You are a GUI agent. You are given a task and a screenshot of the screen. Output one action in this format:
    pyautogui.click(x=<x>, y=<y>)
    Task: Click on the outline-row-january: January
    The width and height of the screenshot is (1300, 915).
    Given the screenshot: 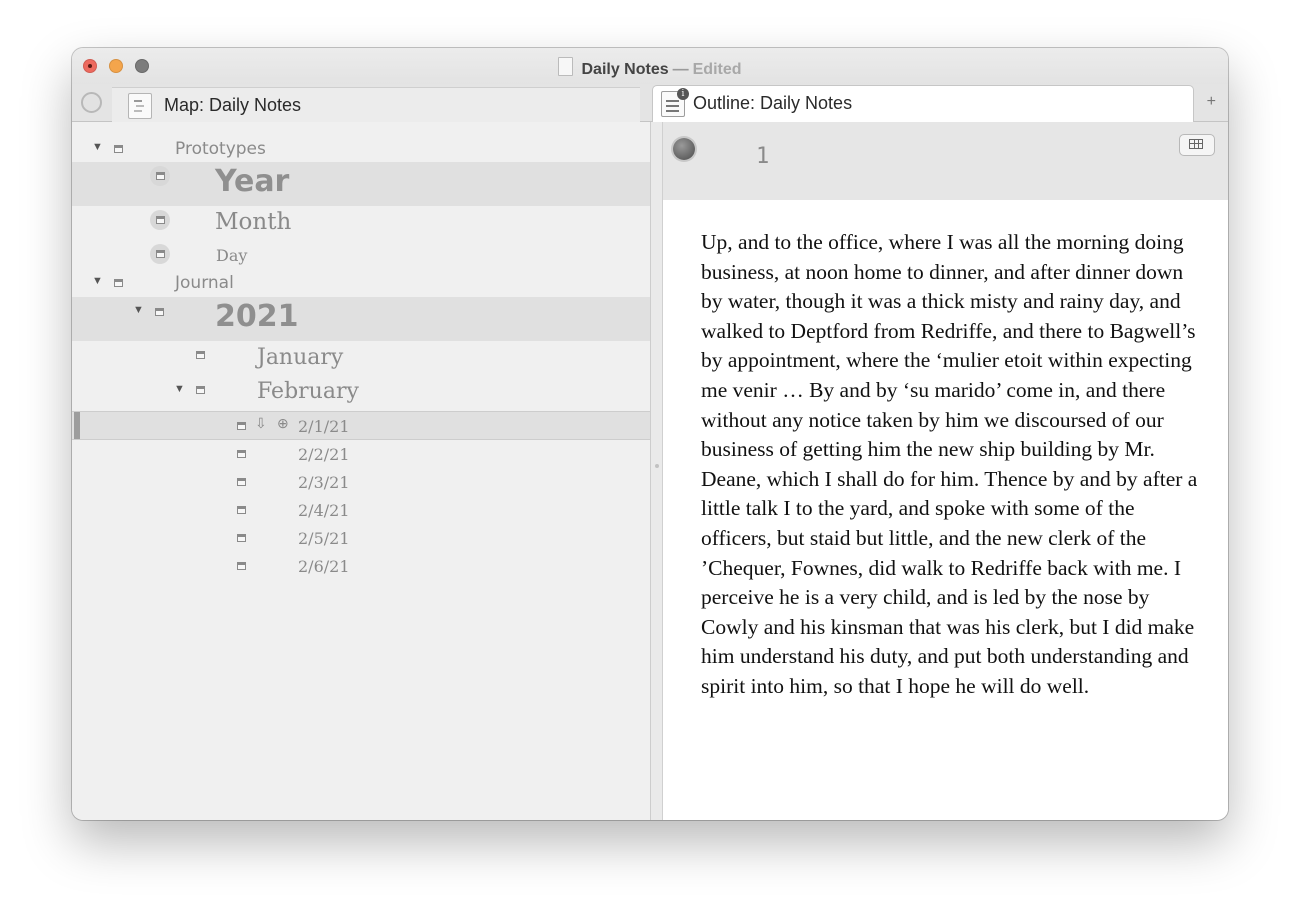 What is the action you would take?
    pyautogui.click(x=361, y=359)
    